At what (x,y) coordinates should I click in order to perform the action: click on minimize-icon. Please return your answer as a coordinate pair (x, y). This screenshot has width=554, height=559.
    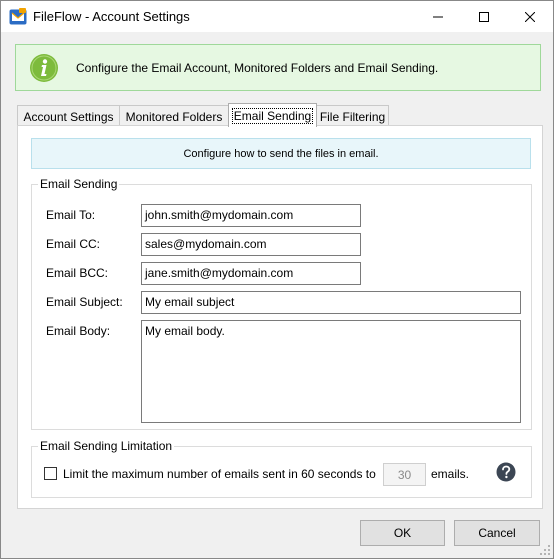
    Looking at the image, I should click on (438, 16).